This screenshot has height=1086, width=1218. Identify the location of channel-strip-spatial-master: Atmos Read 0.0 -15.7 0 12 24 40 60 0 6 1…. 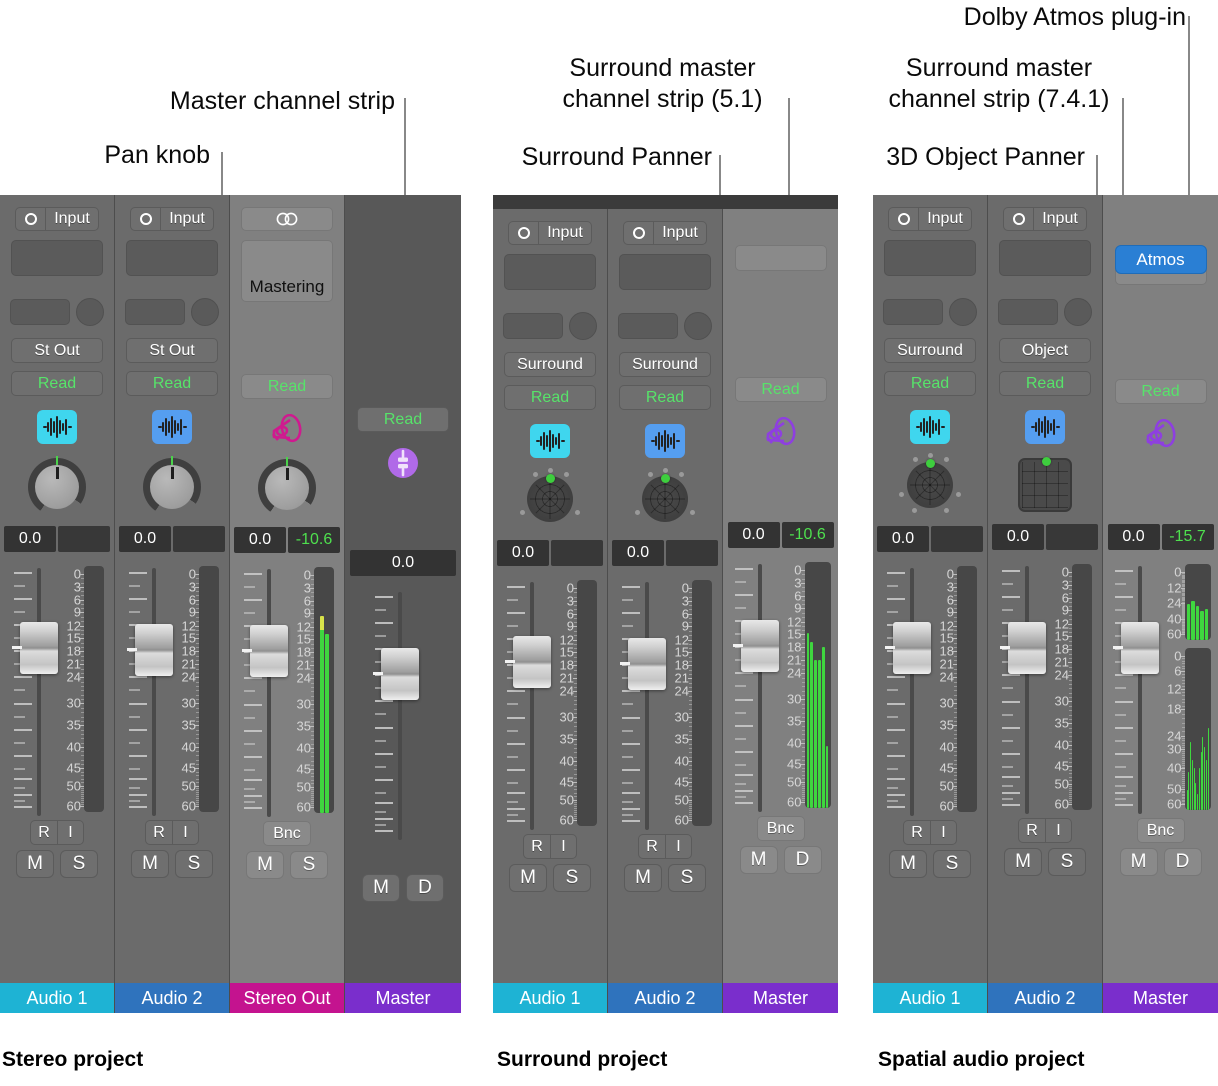
(1160, 604).